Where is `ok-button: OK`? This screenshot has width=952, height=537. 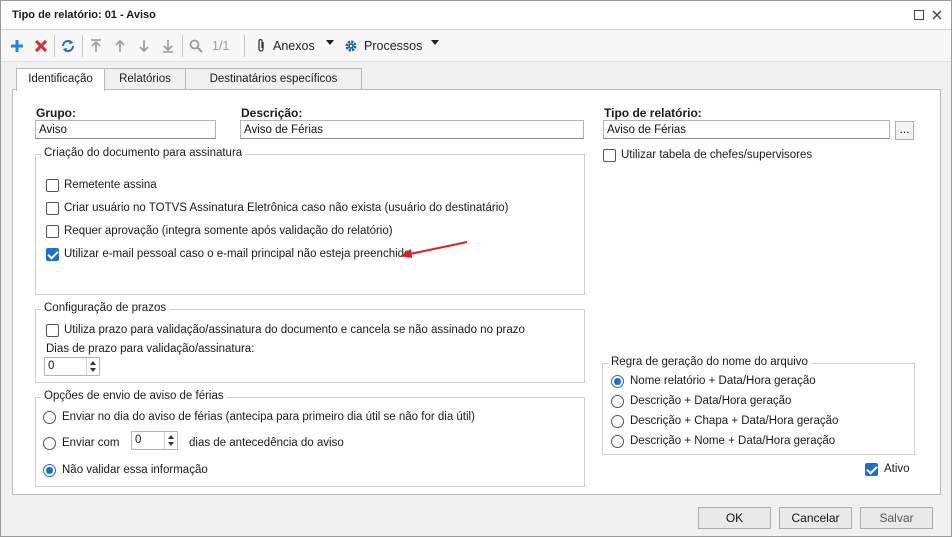
ok-button: OK is located at coordinates (734, 518).